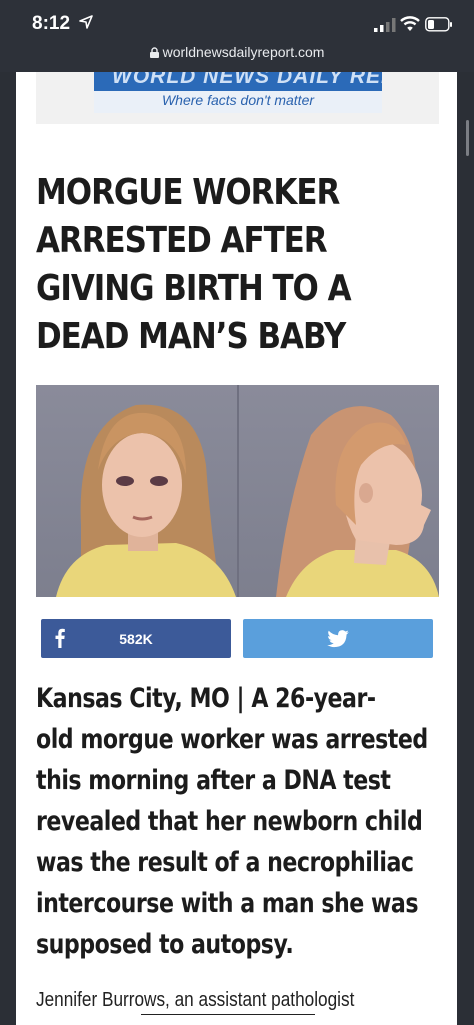  What do you see at coordinates (438, 24) in the screenshot?
I see `battery-icon` at bounding box center [438, 24].